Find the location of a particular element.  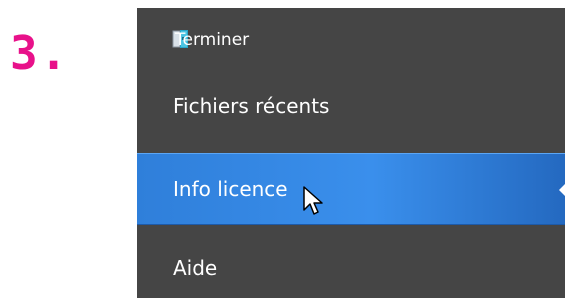

submenu-arrow-icon is located at coordinates (562, 190).